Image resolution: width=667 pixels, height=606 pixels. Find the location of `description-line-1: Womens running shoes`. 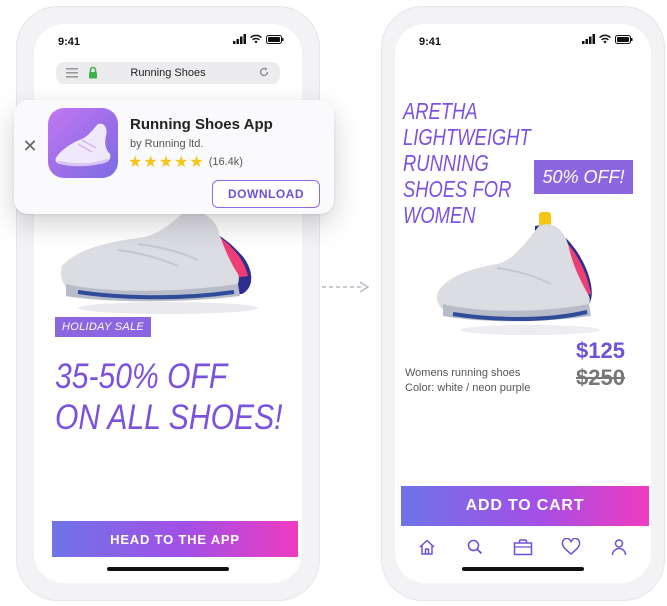

description-line-1: Womens running shoes is located at coordinates (463, 373).